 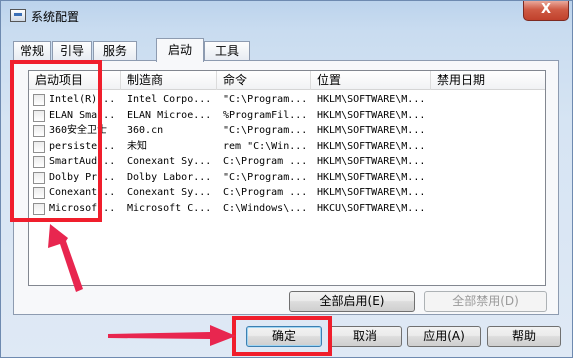 What do you see at coordinates (55, 17) in the screenshot?
I see `window-title: 系统配置` at bounding box center [55, 17].